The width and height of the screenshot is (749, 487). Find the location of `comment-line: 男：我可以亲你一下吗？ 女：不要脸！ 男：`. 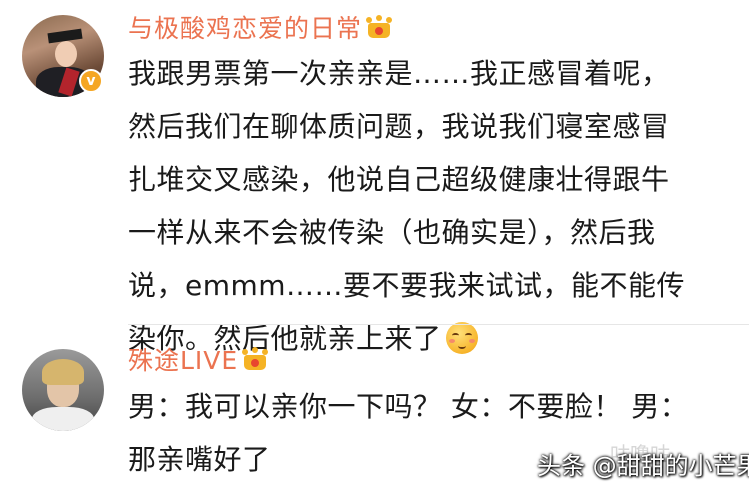

comment-line: 男：我可以亲你一下吗？ 女：不要脸！ 男： is located at coordinates (408, 406).